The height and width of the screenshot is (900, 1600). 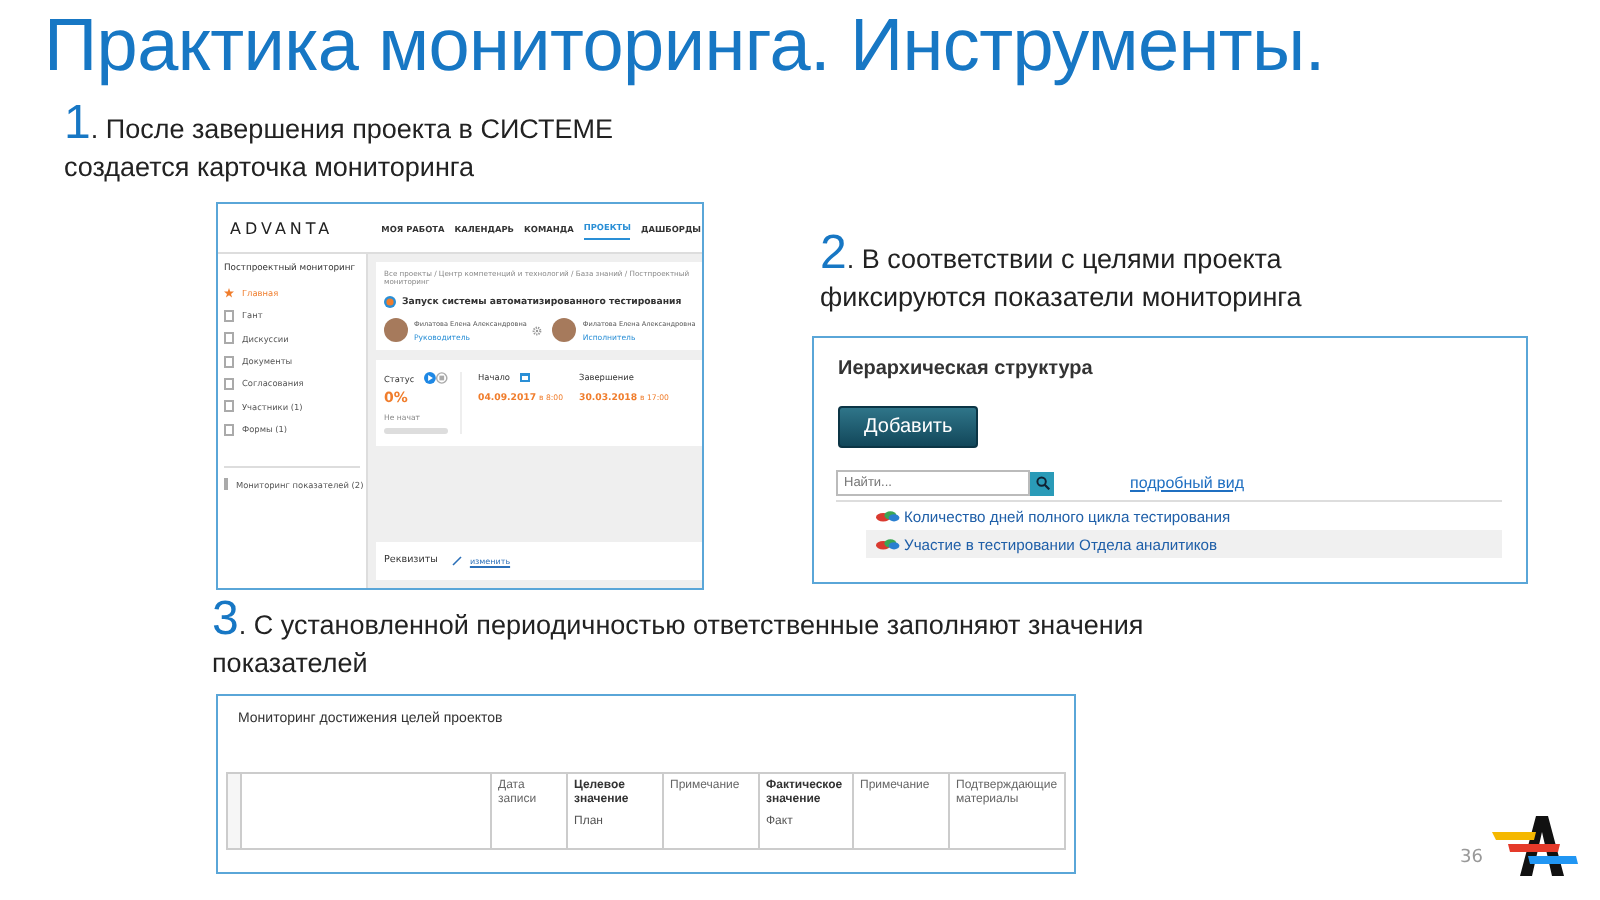 I want to click on page-number: 36, so click(x=1471, y=858).